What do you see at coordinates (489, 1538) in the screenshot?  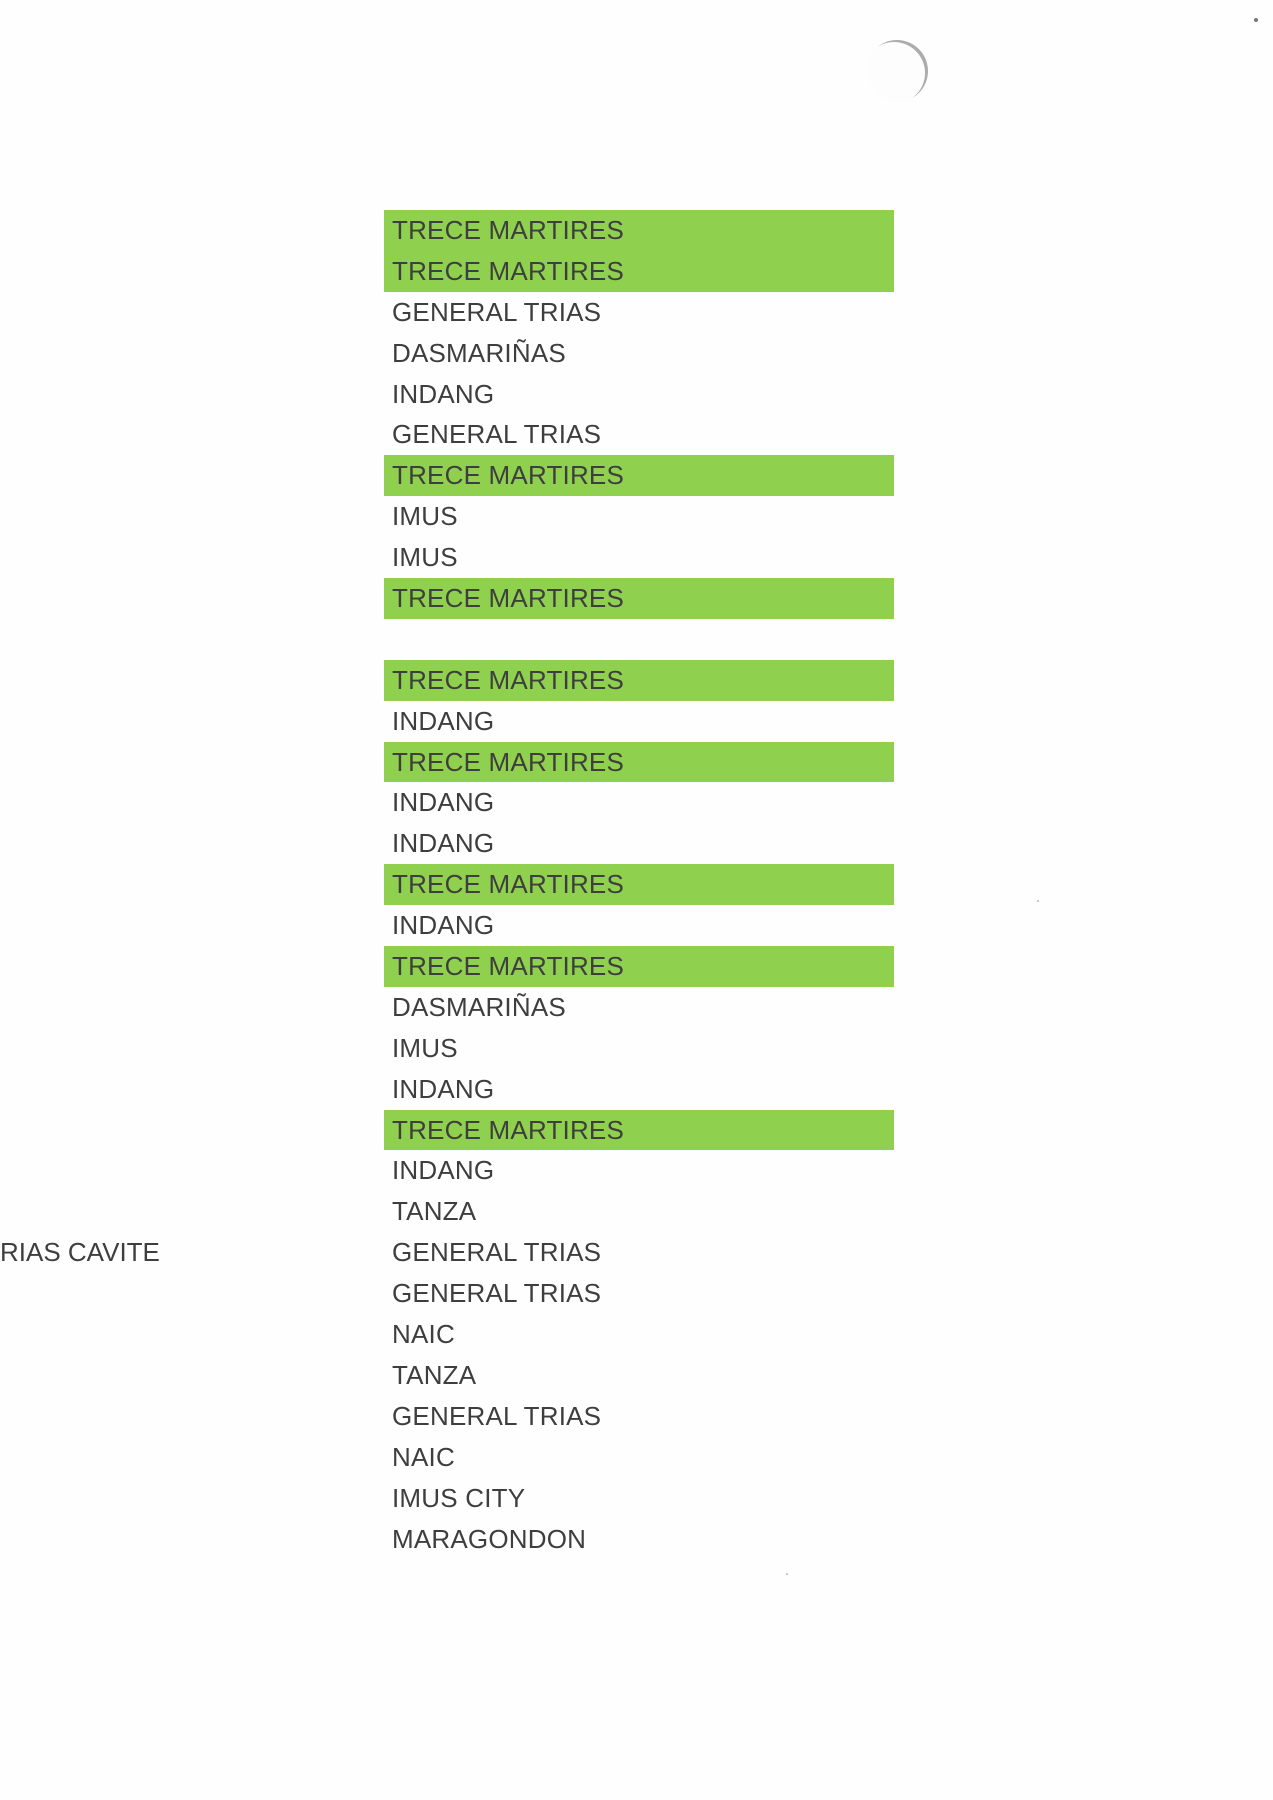 I see `list-item: MARAGONDON` at bounding box center [489, 1538].